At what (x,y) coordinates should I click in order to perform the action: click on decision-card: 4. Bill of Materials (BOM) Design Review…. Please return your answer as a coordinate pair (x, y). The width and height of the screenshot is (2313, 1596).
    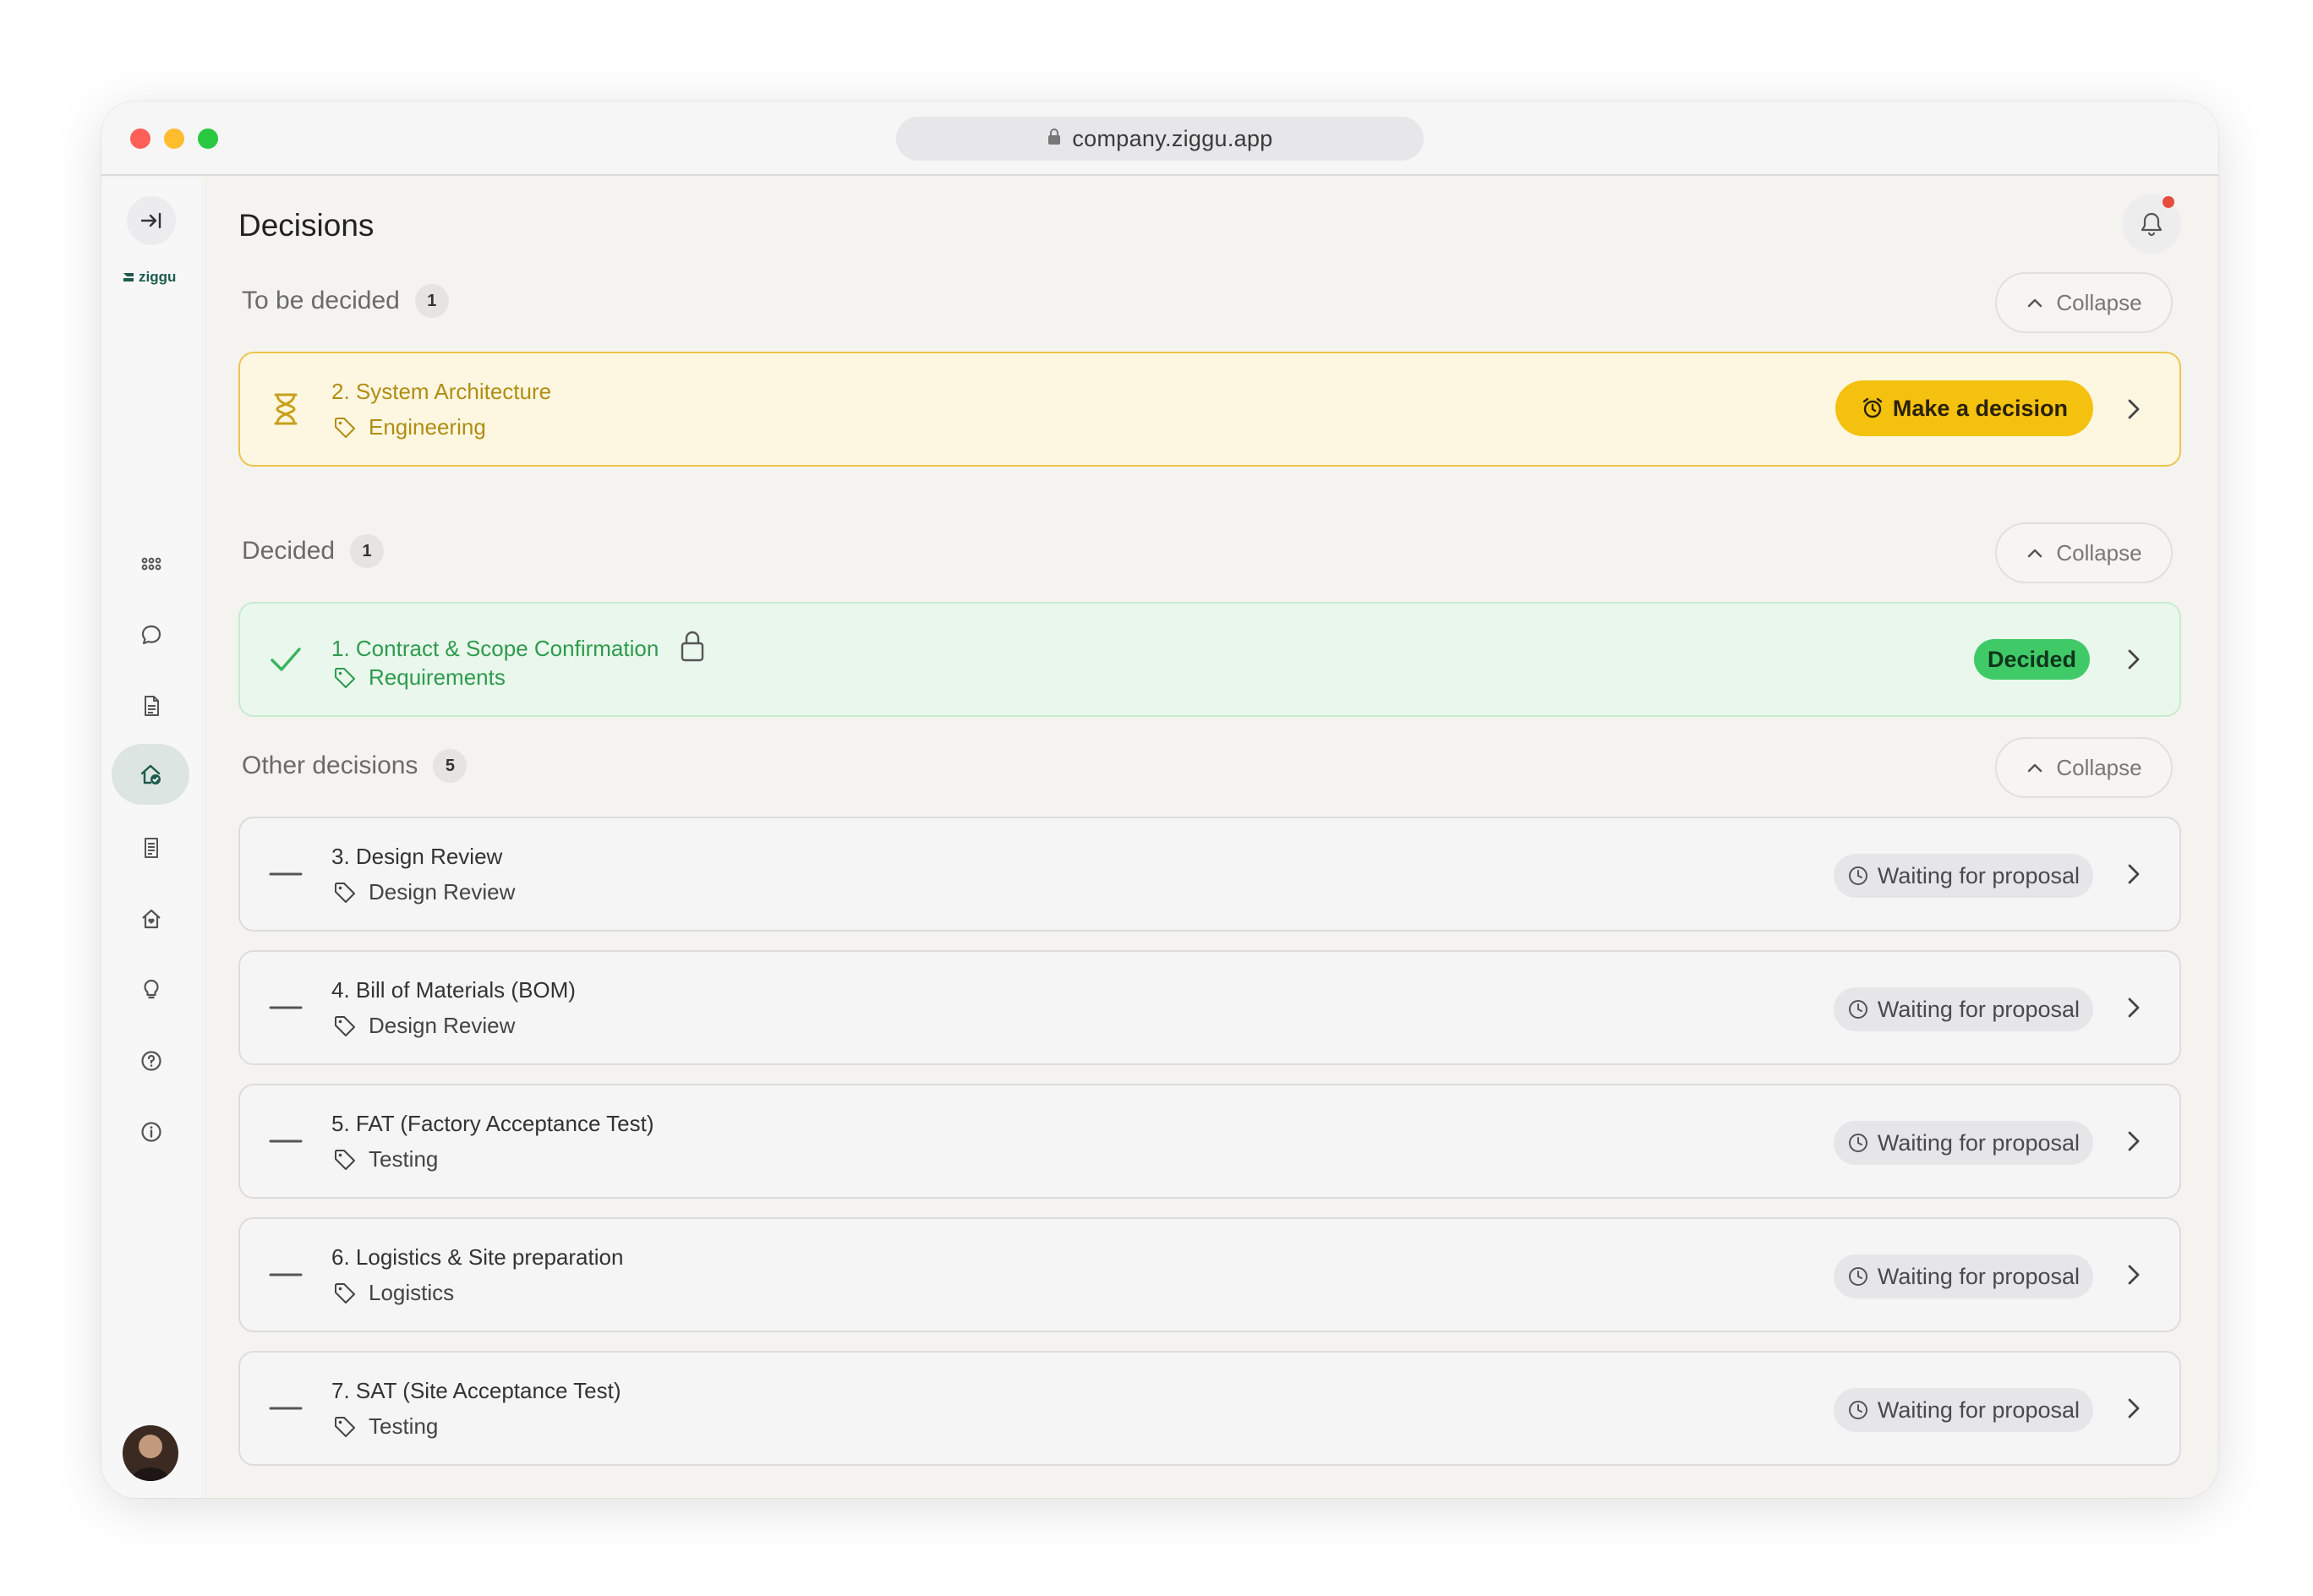
    Looking at the image, I should click on (1209, 1007).